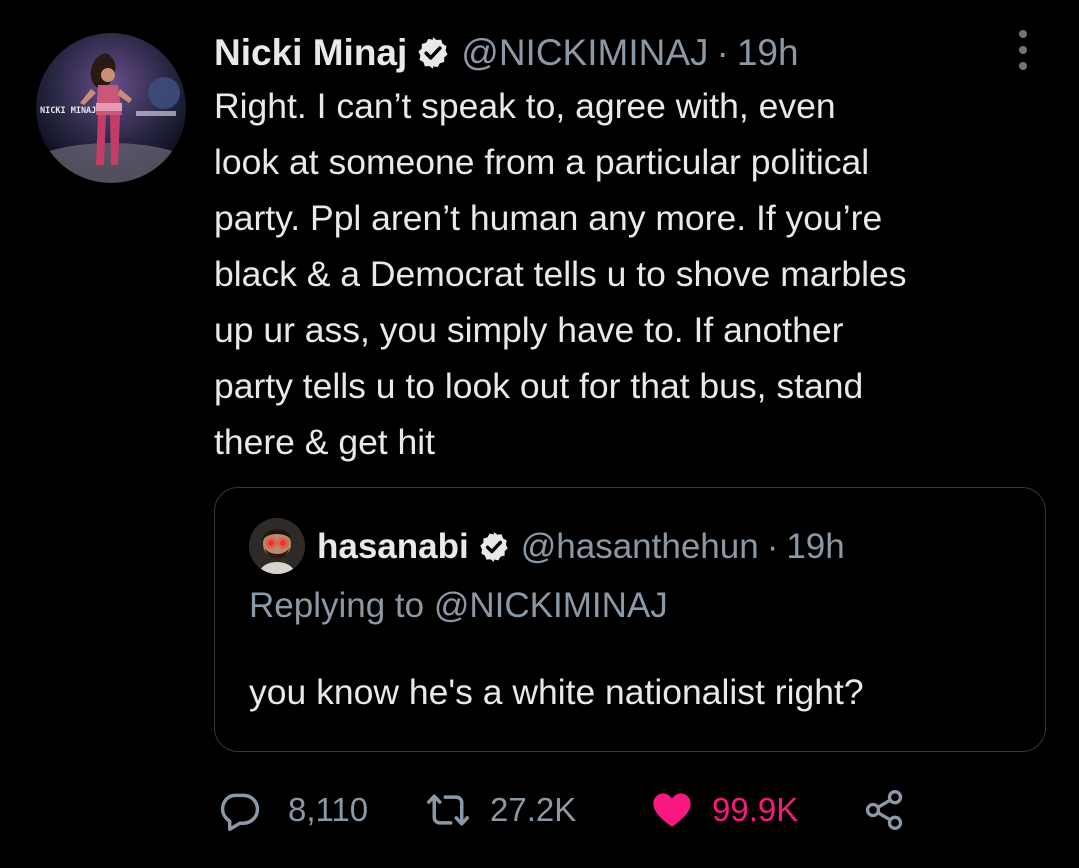 The width and height of the screenshot is (1079, 868). What do you see at coordinates (768, 53) in the screenshot?
I see `tweet-timestamp: 19h` at bounding box center [768, 53].